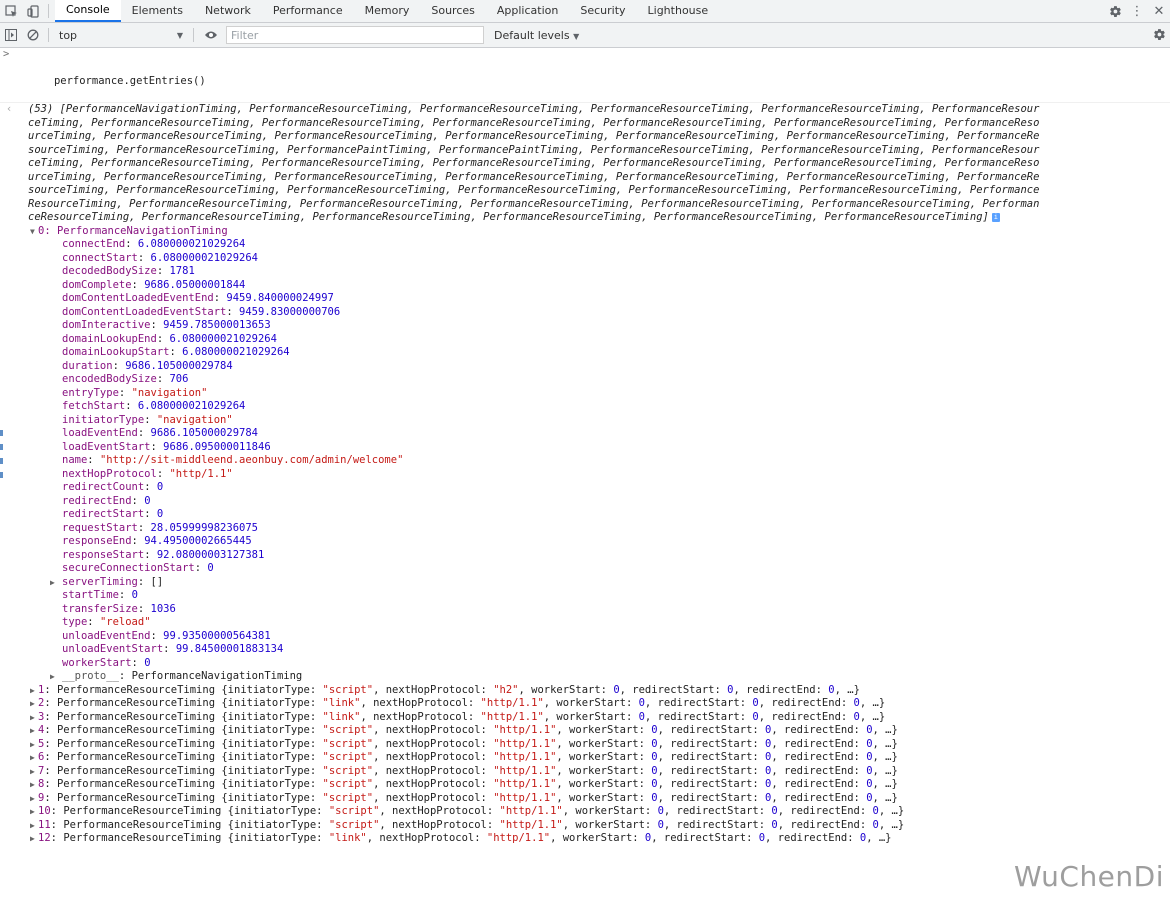  What do you see at coordinates (204, 527) in the screenshot?
I see `property-value: 28.05999998236075` at bounding box center [204, 527].